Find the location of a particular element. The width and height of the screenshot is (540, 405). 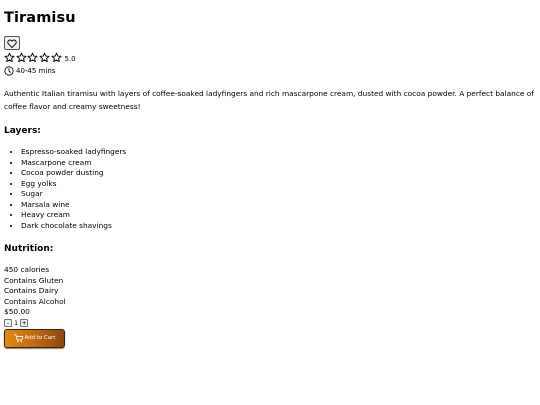

prep-time-label: 40-45 mins is located at coordinates (36, 71).